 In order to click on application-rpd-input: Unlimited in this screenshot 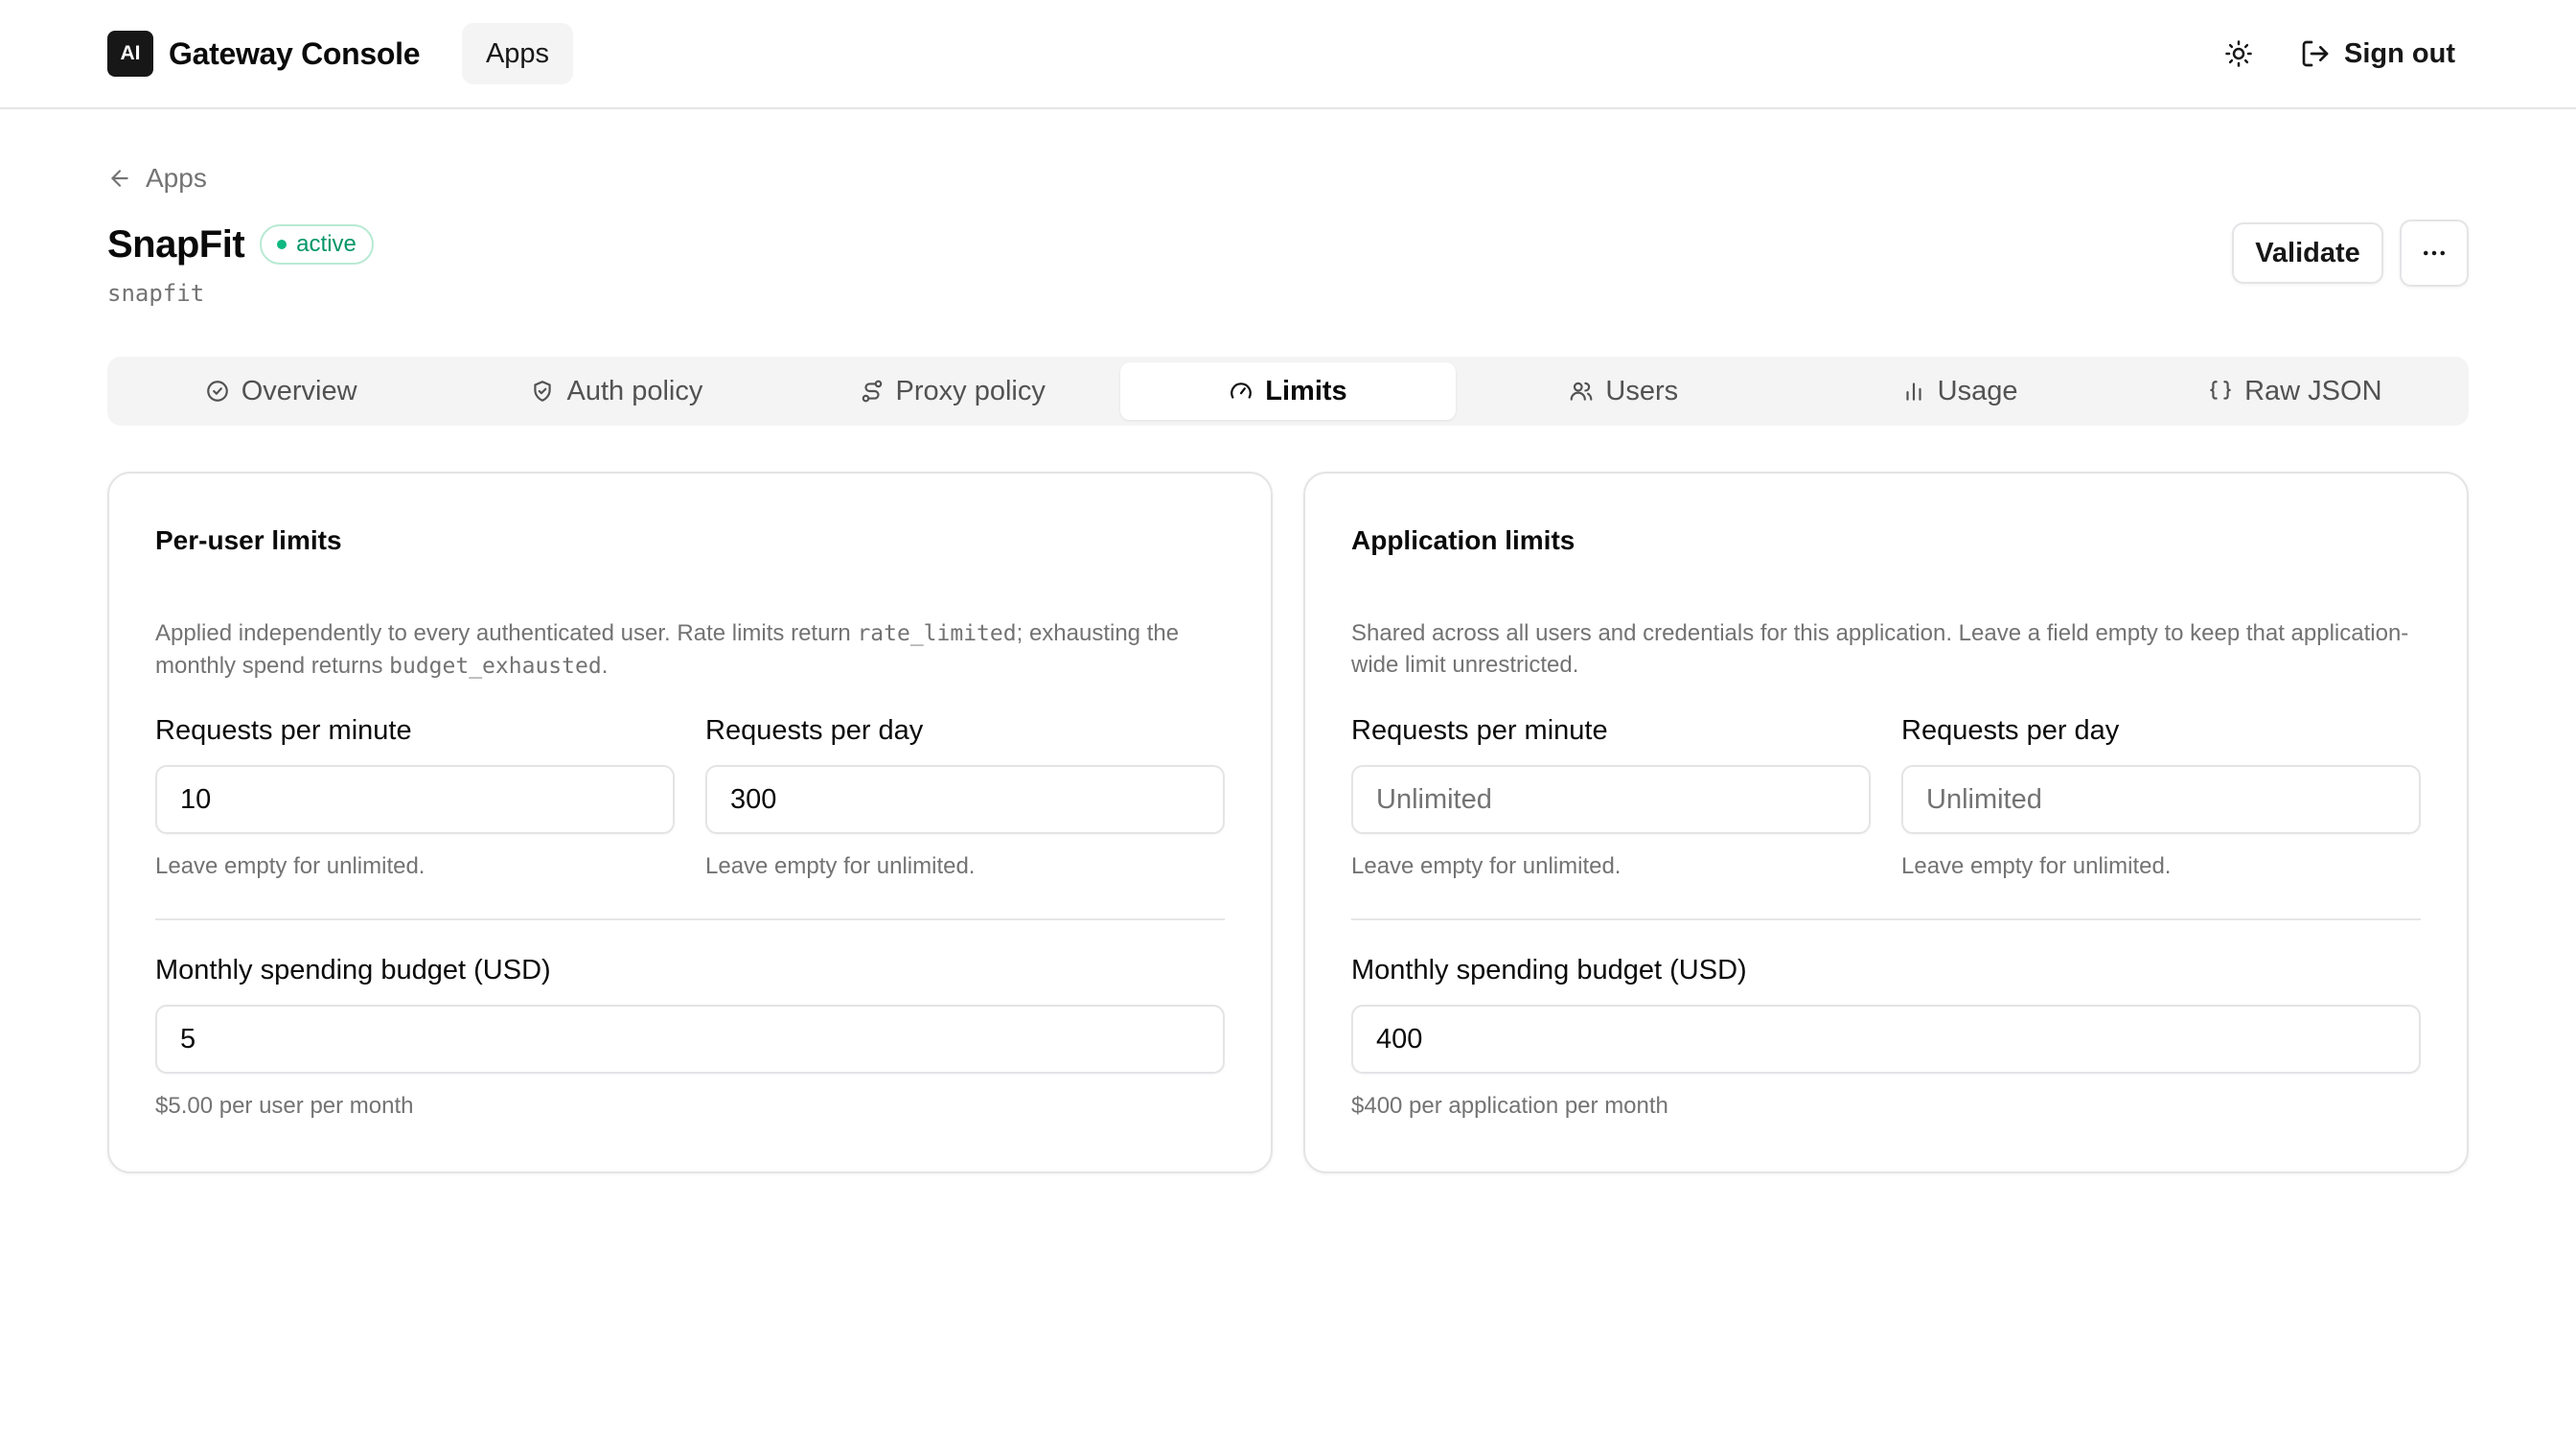, I will do `click(2161, 799)`.